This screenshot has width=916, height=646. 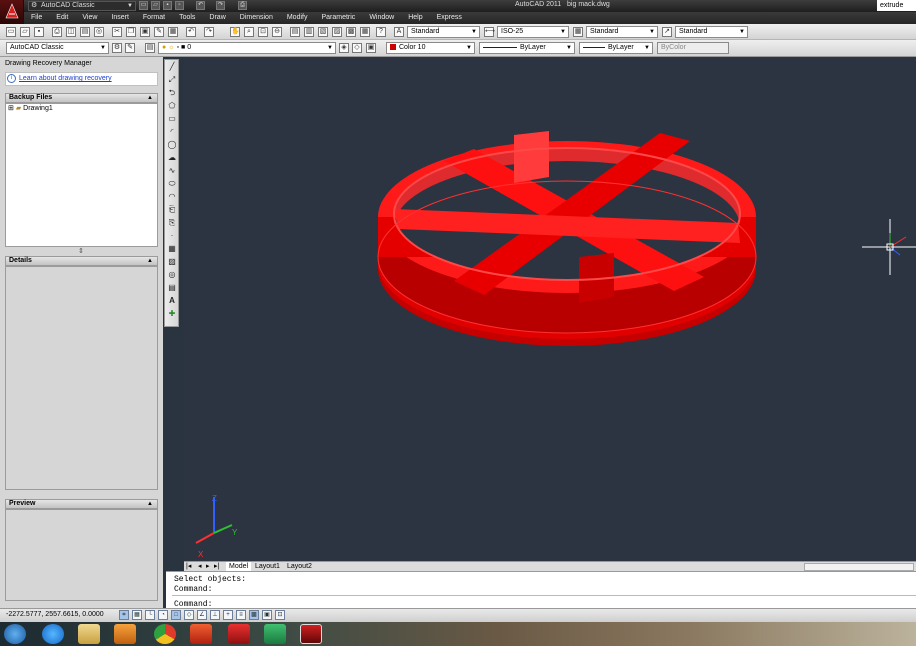 What do you see at coordinates (859, 567) in the screenshot?
I see `horizontal-scrollbar` at bounding box center [859, 567].